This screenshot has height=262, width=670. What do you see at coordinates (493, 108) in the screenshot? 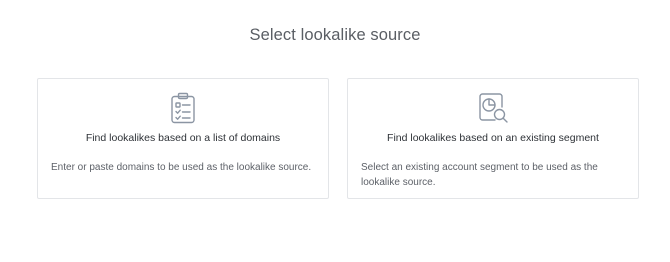
I see `segment-search-icon` at bounding box center [493, 108].